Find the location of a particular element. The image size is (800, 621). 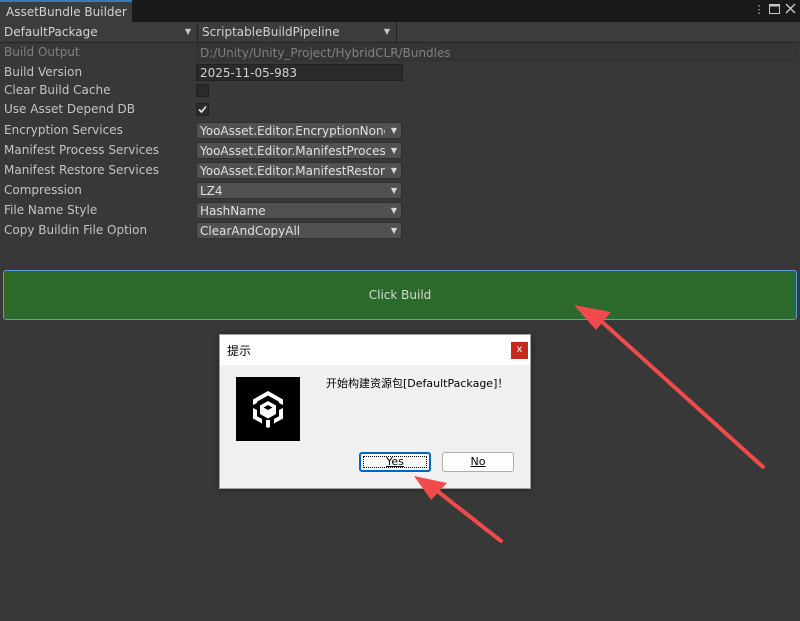

pipeline-dropdown-label: ScriptableBuildPipeline is located at coordinates (271, 32).